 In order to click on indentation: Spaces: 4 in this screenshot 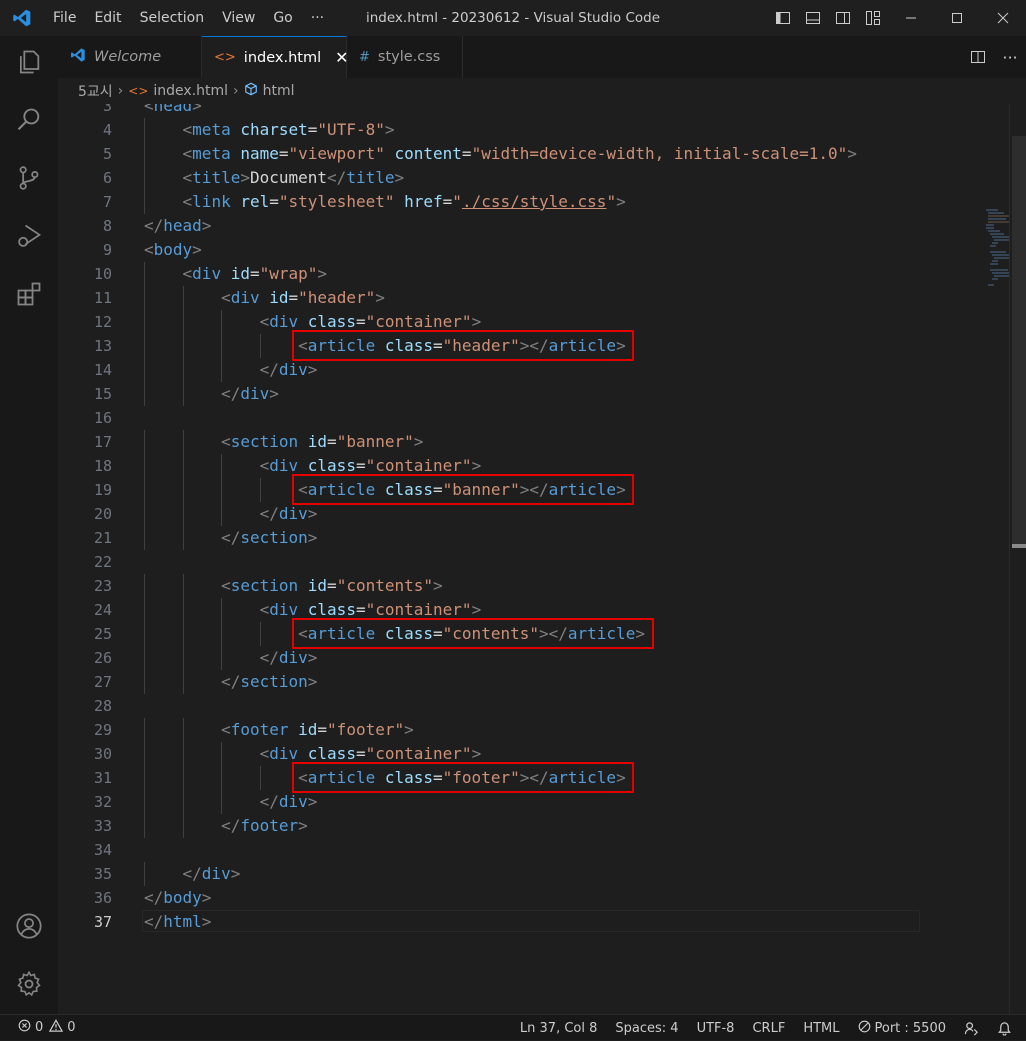, I will do `click(646, 1028)`.